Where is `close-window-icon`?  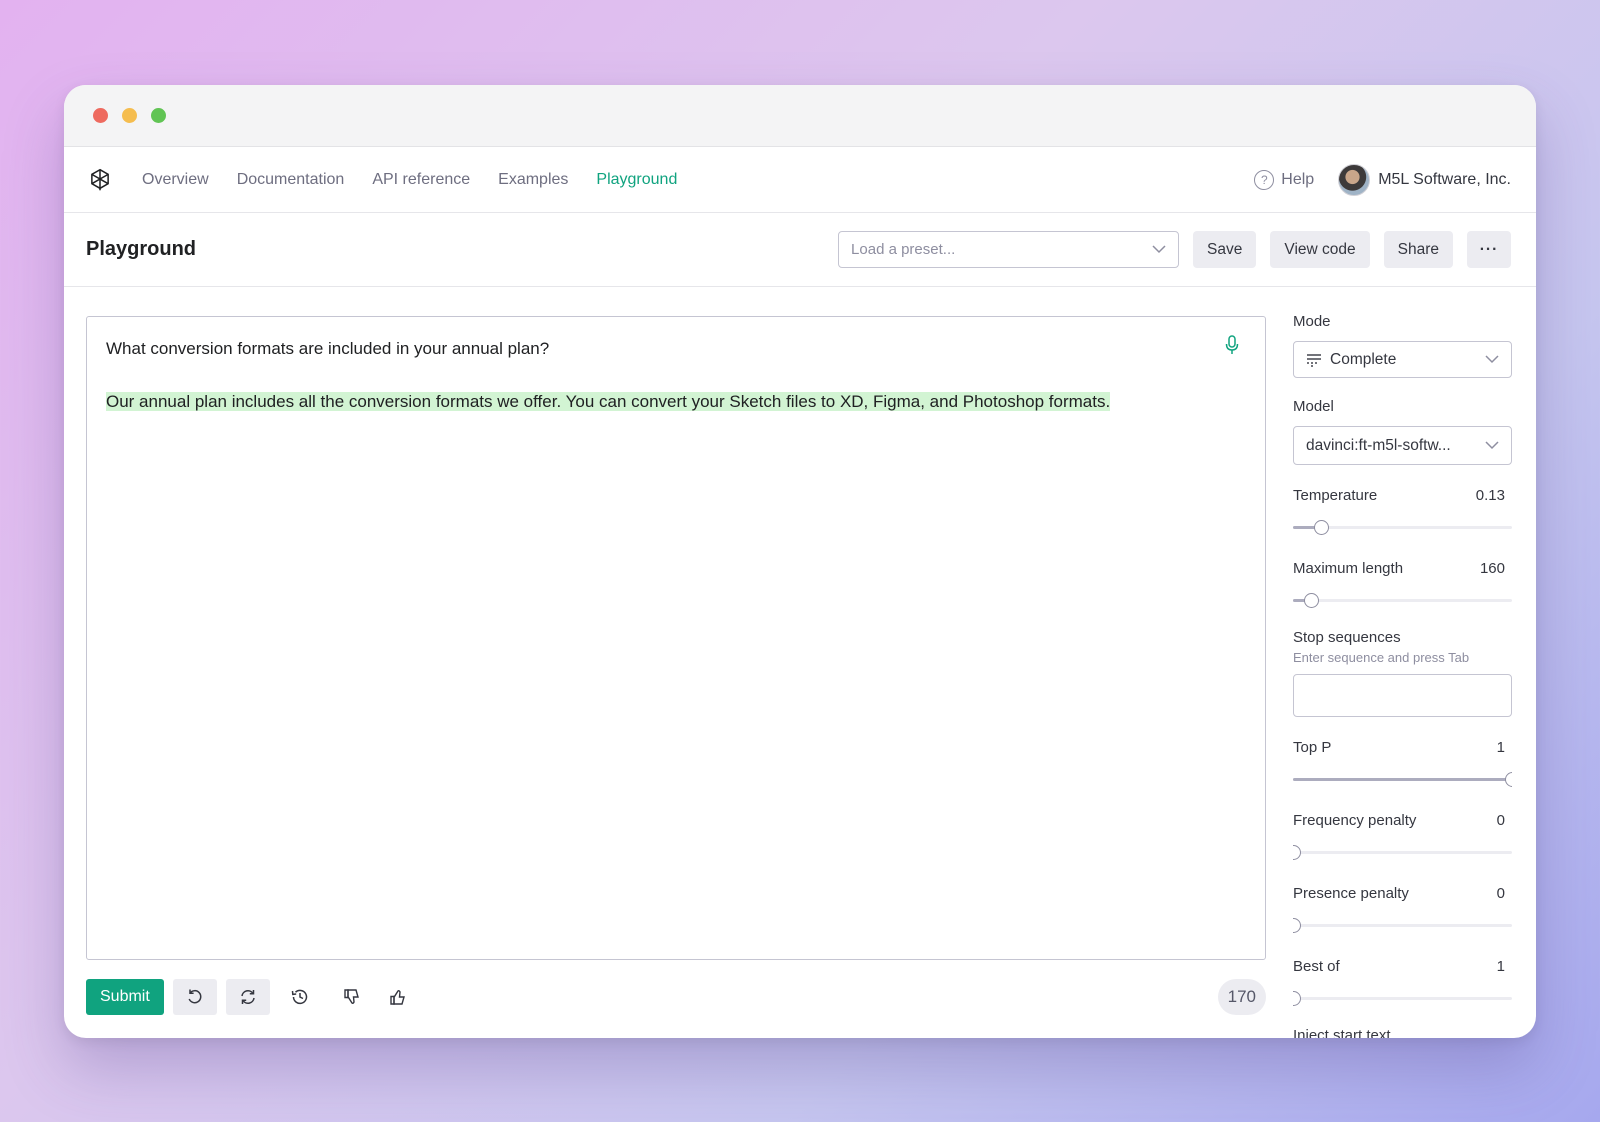
close-window-icon is located at coordinates (100, 115).